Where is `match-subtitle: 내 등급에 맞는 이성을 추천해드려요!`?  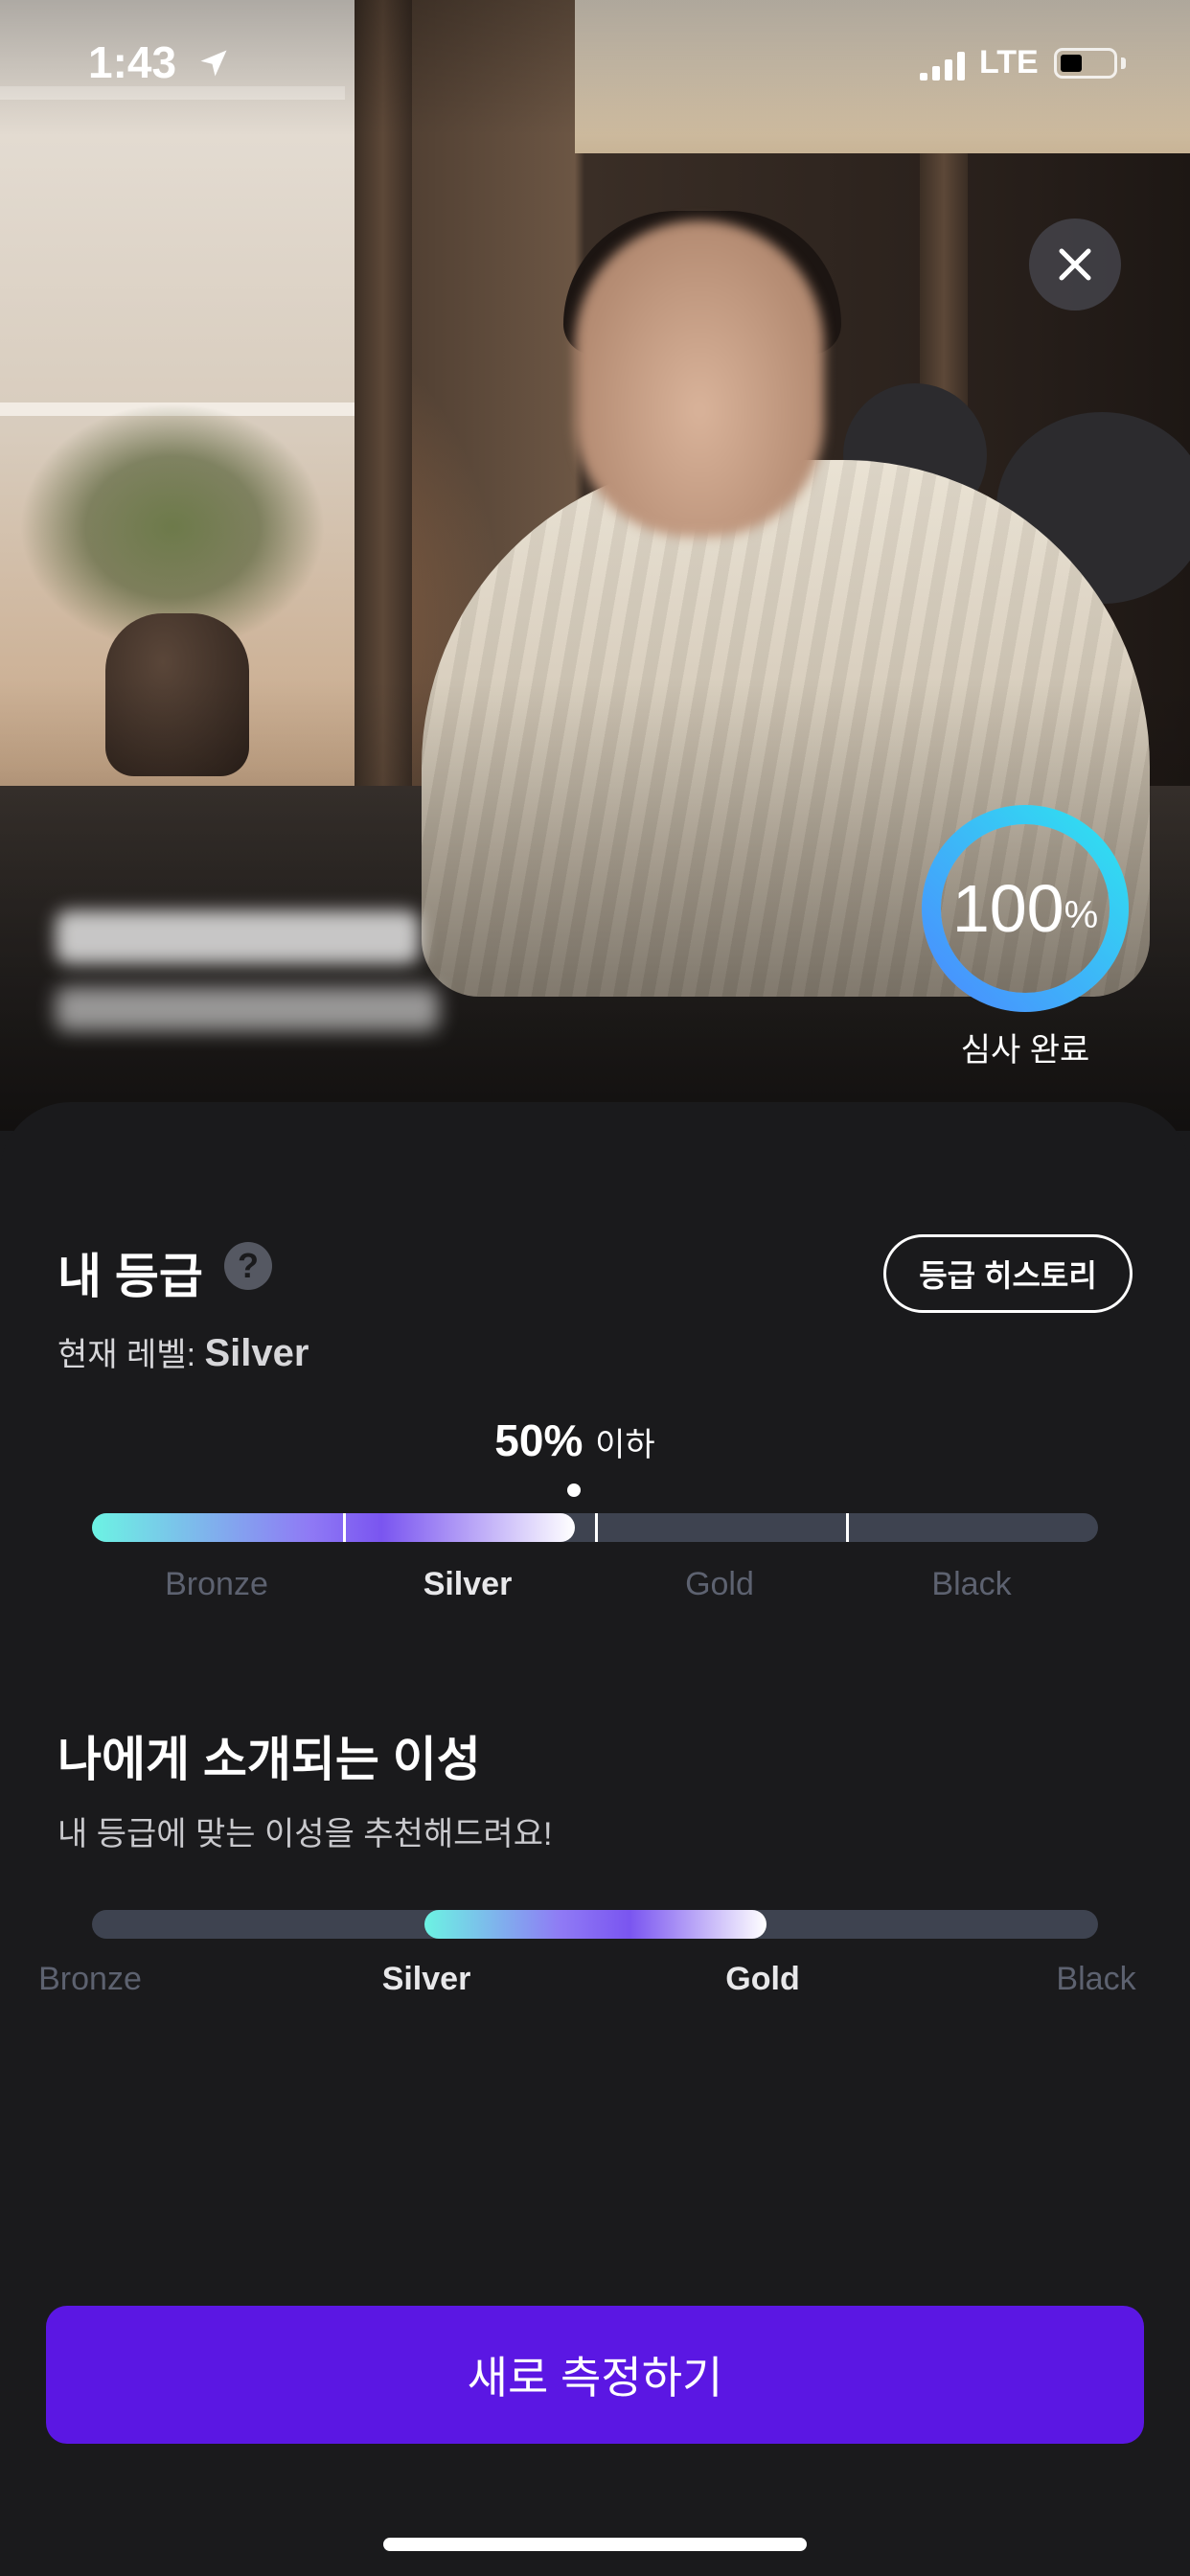 match-subtitle: 내 등급에 맞는 이성을 추천해드려요! is located at coordinates (305, 1834).